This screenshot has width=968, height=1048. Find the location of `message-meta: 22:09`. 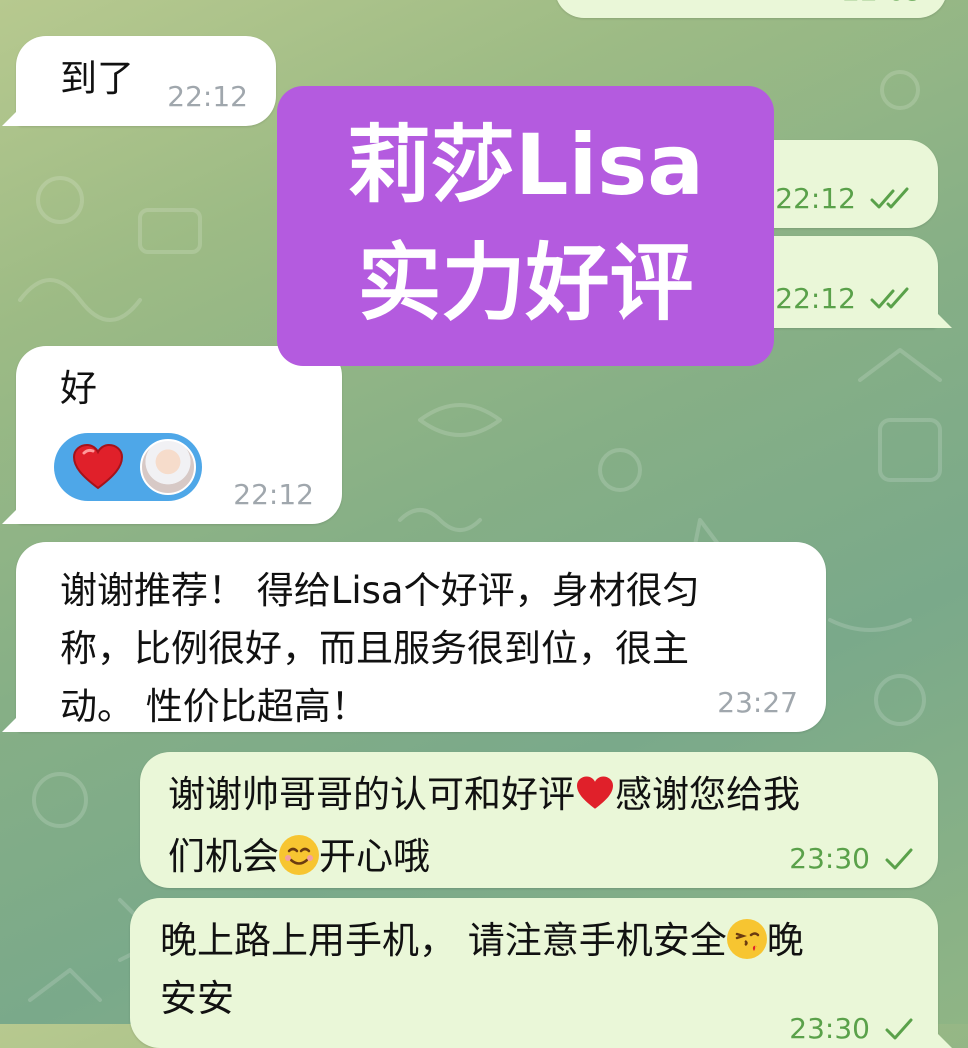

message-meta: 22:09 is located at coordinates (882, 4).